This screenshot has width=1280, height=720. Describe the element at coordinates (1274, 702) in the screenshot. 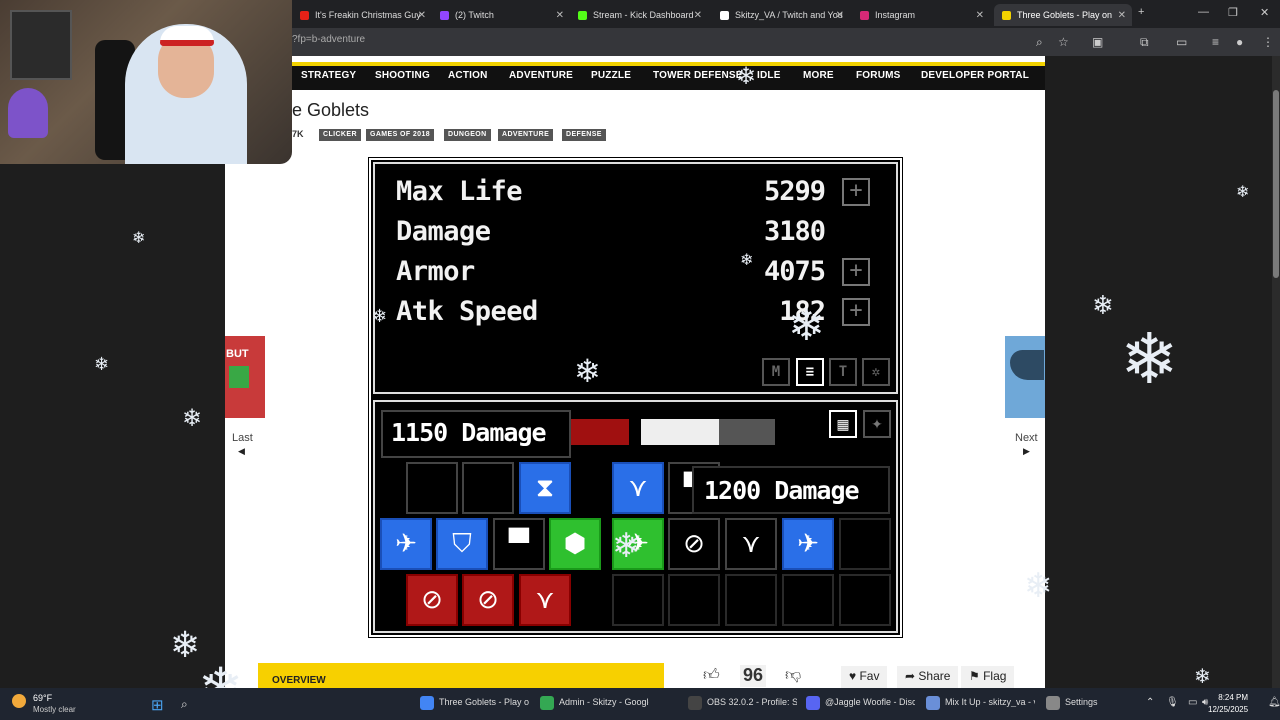

I see `notification-bell-icon: 🔔︎` at that location.